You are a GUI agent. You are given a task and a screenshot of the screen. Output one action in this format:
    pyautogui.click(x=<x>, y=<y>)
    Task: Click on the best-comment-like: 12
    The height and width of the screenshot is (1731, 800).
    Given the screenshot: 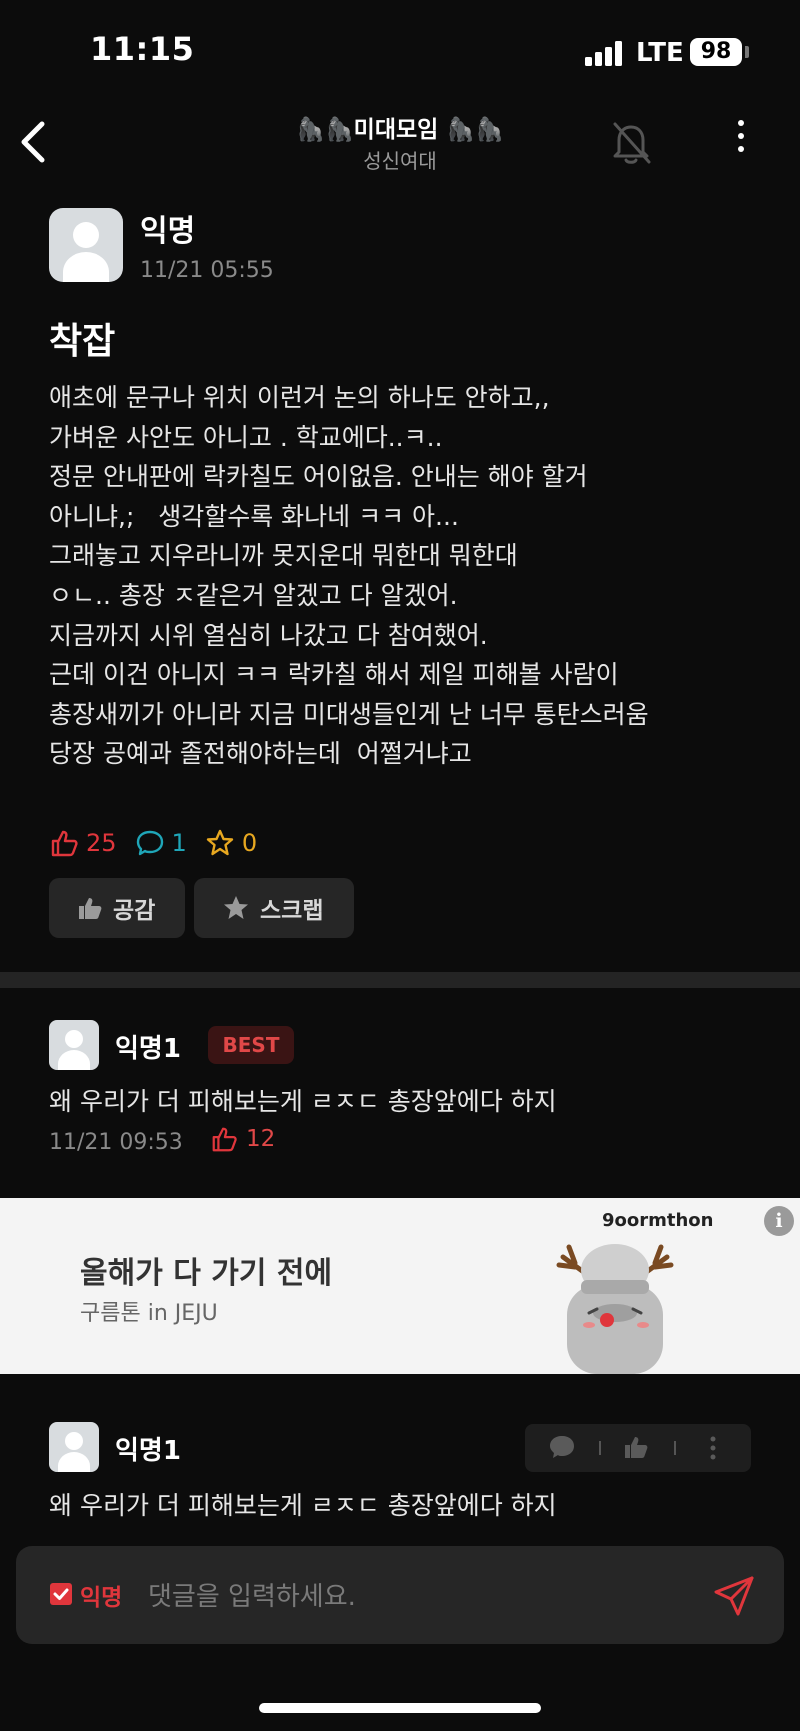 What is the action you would take?
    pyautogui.click(x=242, y=1139)
    